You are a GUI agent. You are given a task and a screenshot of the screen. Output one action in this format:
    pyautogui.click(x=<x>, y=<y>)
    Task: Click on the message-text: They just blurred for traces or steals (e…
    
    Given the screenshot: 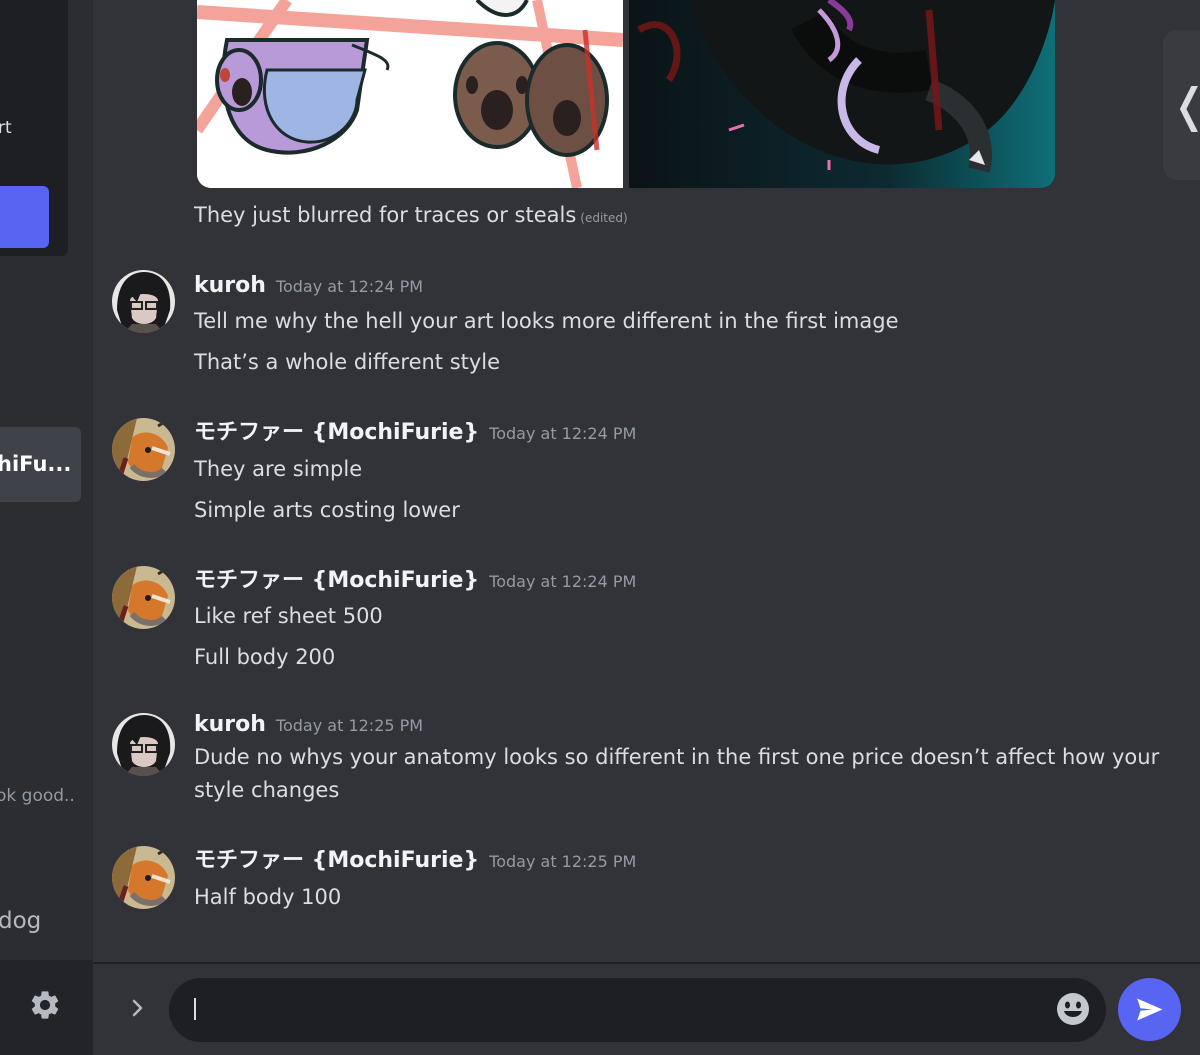 What is the action you would take?
    pyautogui.click(x=411, y=215)
    